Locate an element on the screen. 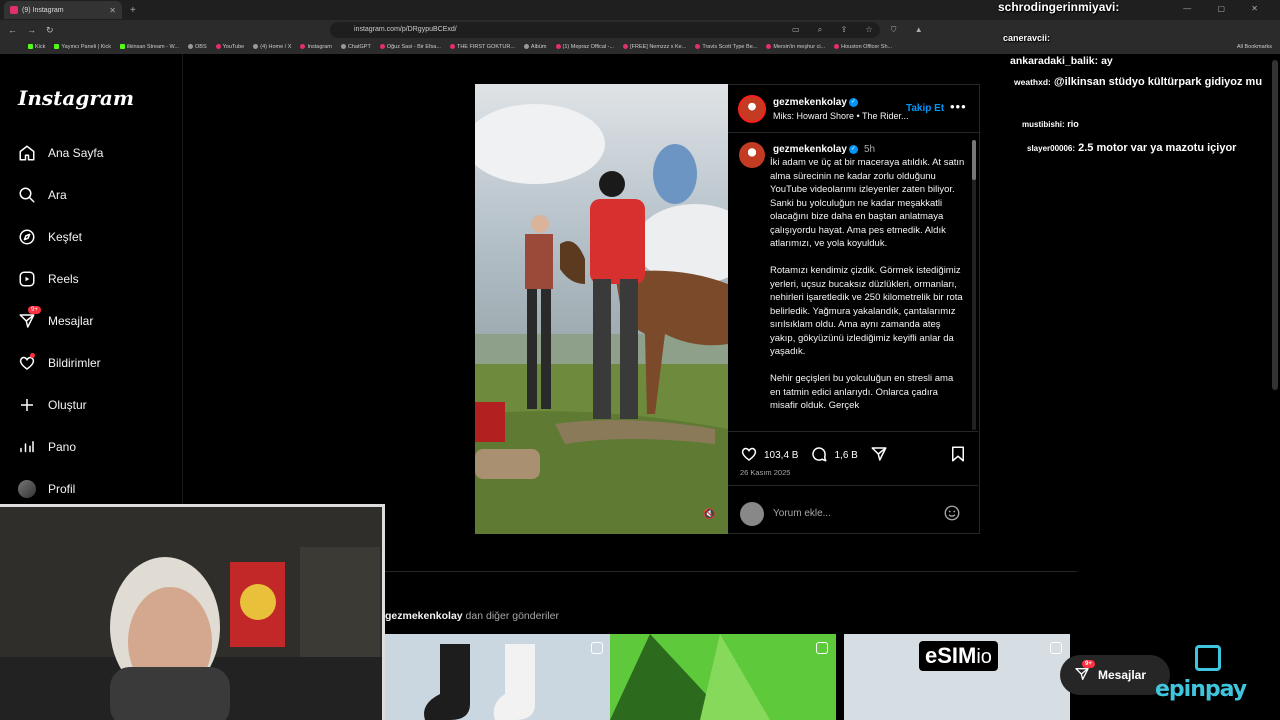 The width and height of the screenshot is (1280, 720). section-divider is located at coordinates (731, 571).